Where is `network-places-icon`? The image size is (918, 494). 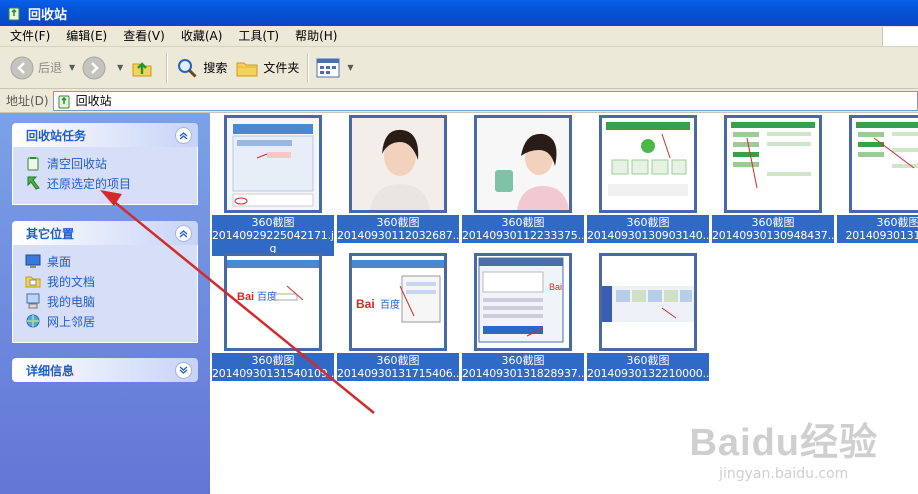 network-places-icon is located at coordinates (33, 321).